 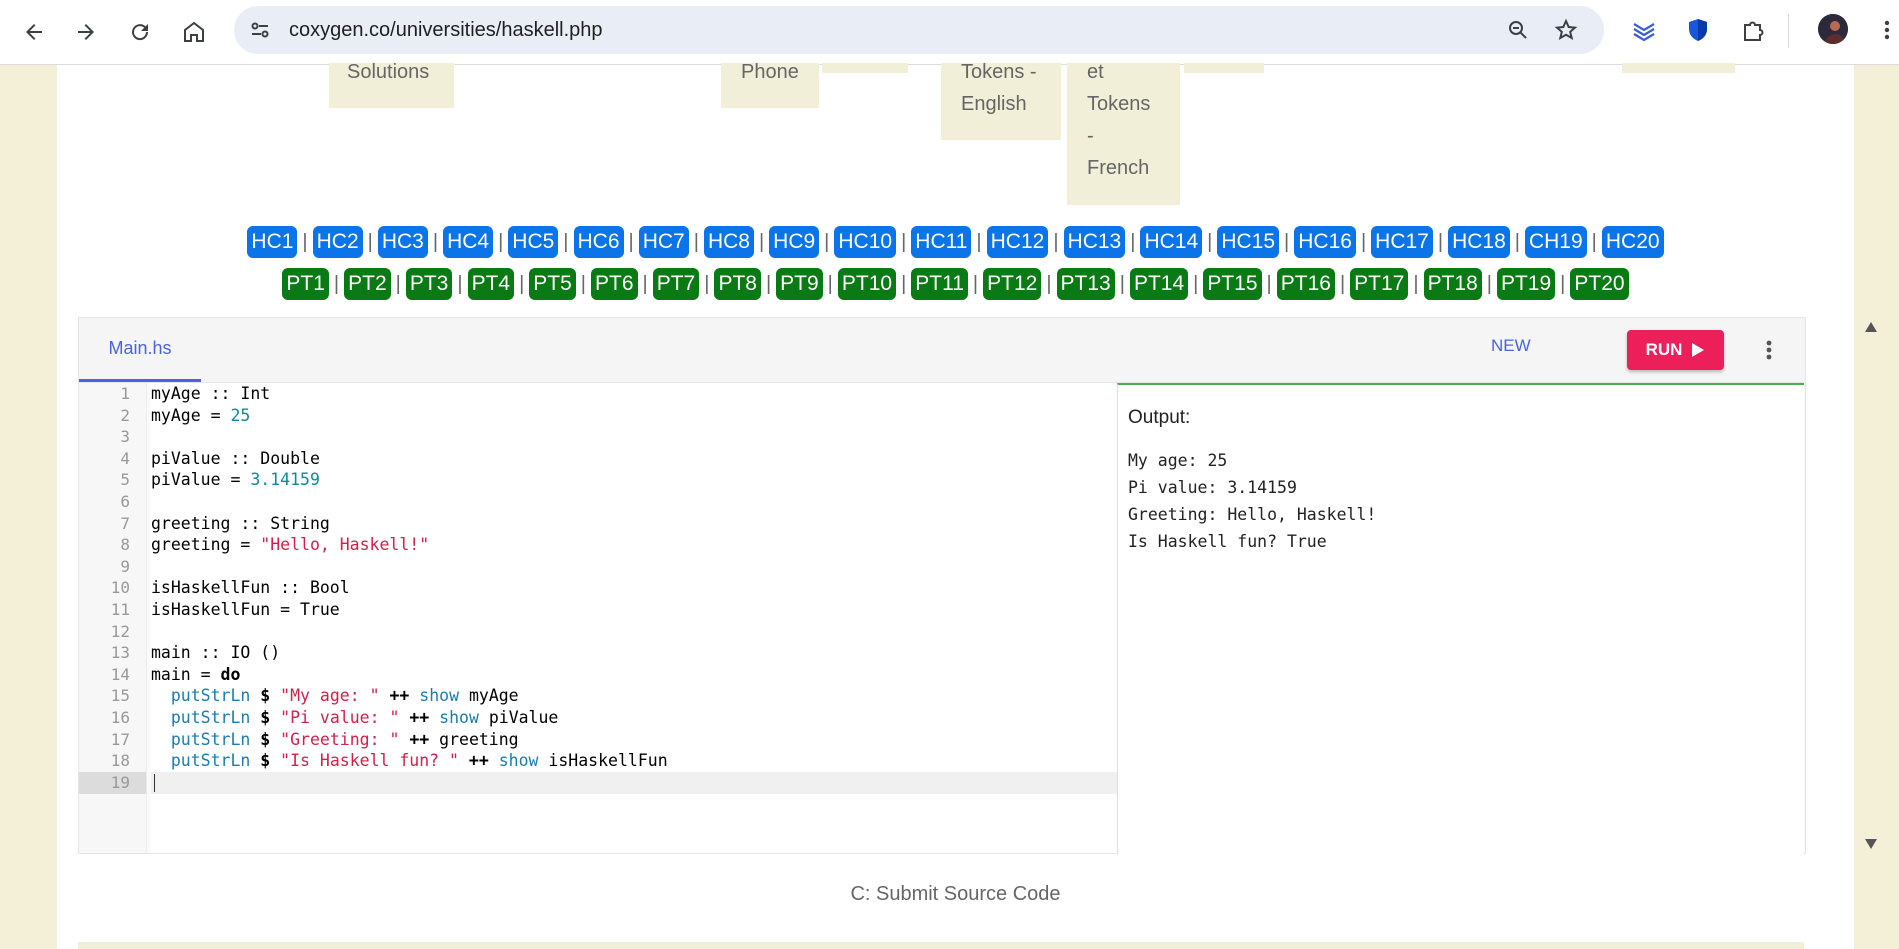 I want to click on text-cursor, so click(x=154, y=783).